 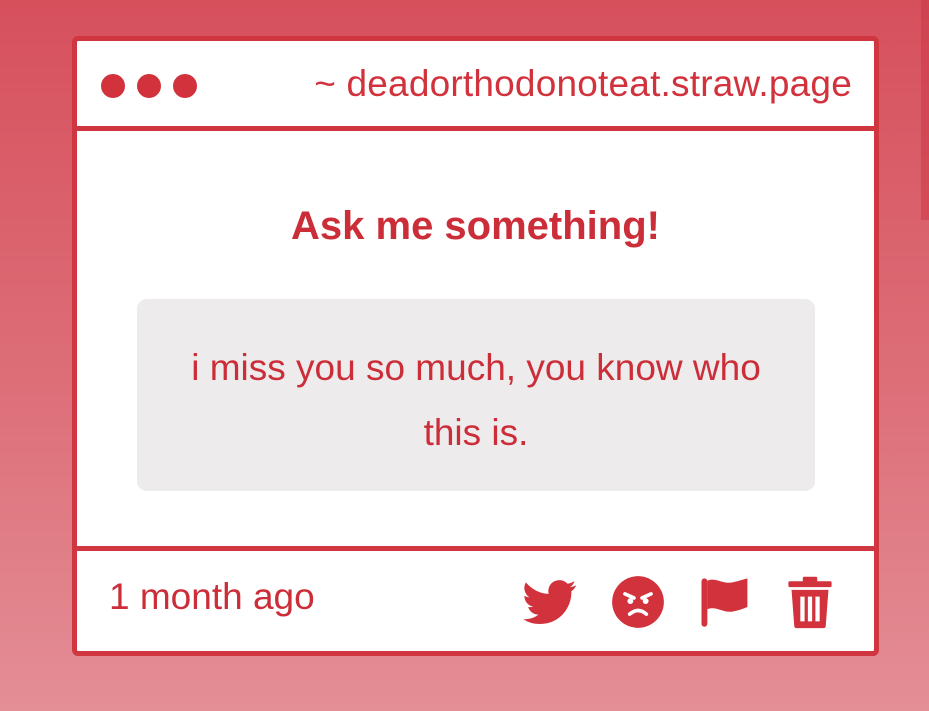 What do you see at coordinates (638, 602) in the screenshot?
I see `angry-face-icon` at bounding box center [638, 602].